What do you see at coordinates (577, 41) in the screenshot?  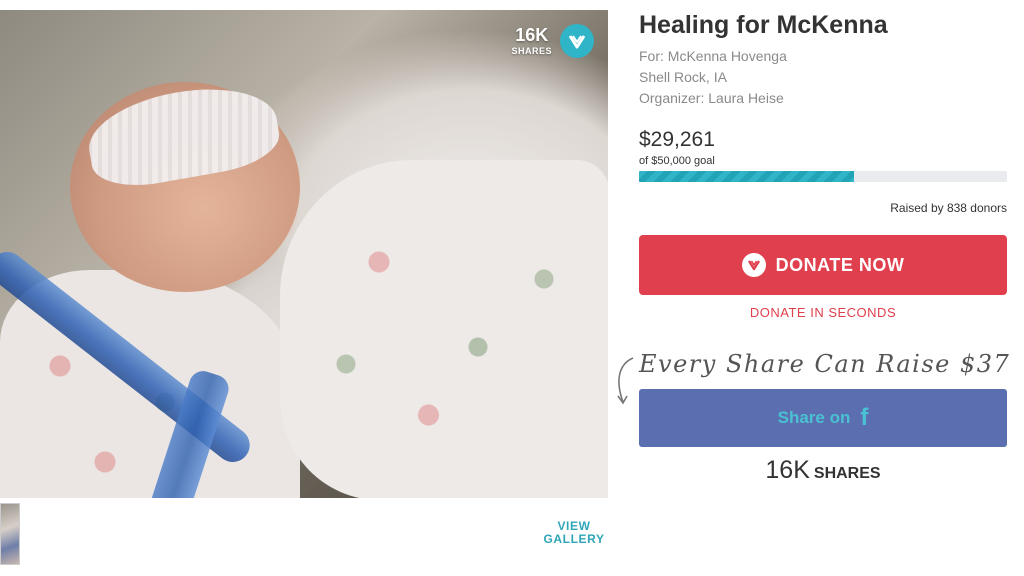 I see `gofundme-logo-icon` at bounding box center [577, 41].